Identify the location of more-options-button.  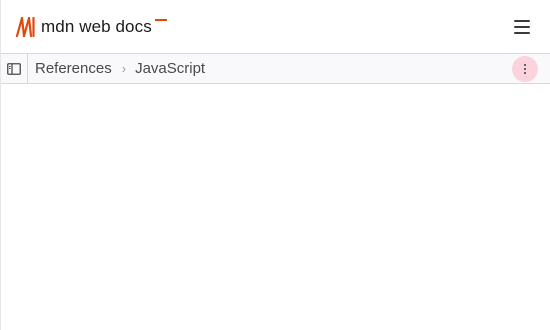
(525, 68).